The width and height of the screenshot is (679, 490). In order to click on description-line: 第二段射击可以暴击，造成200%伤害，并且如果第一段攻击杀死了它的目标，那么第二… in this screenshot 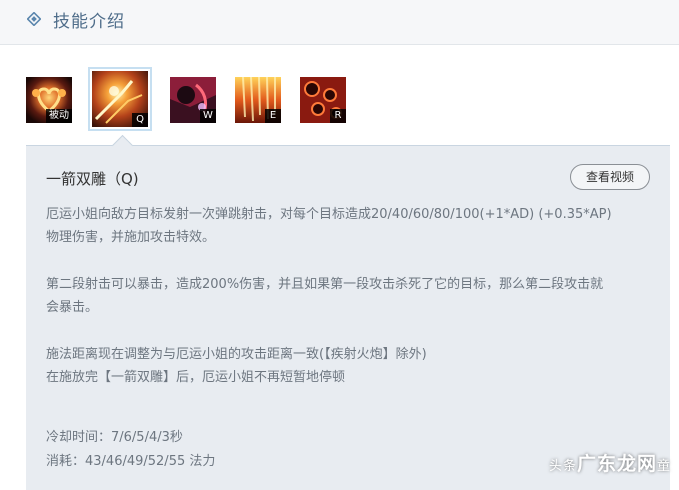, I will do `click(325, 284)`.